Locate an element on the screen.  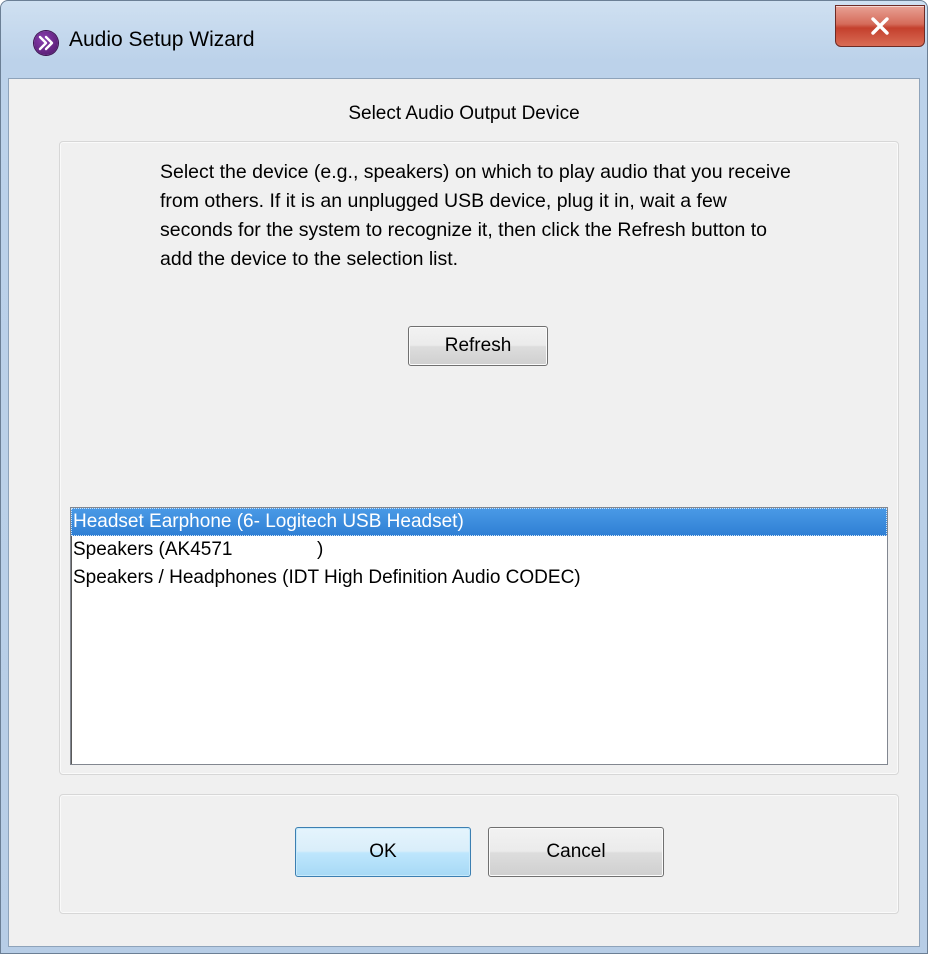
button-panel: OK Cancel is located at coordinates (479, 854).